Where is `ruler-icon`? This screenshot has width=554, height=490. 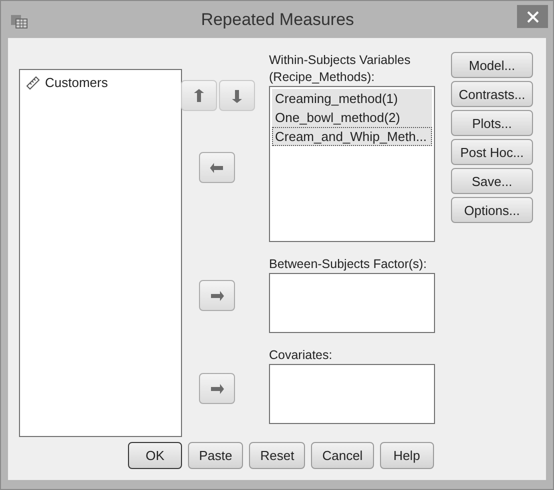
ruler-icon is located at coordinates (33, 83).